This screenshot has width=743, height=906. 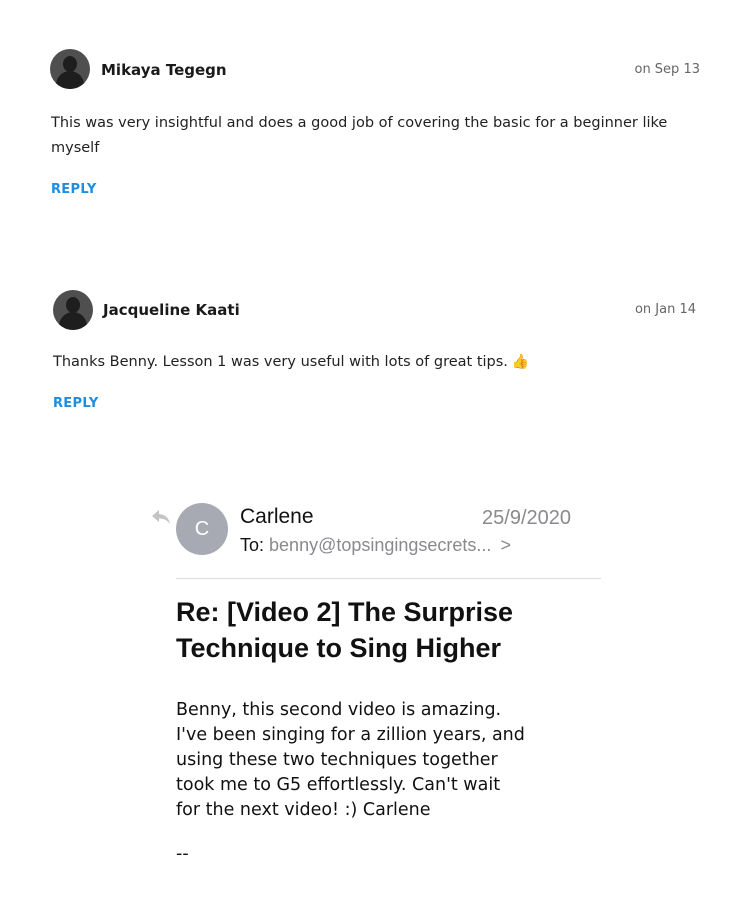 What do you see at coordinates (520, 362) in the screenshot?
I see `thumbs-up-icon: 👍` at bounding box center [520, 362].